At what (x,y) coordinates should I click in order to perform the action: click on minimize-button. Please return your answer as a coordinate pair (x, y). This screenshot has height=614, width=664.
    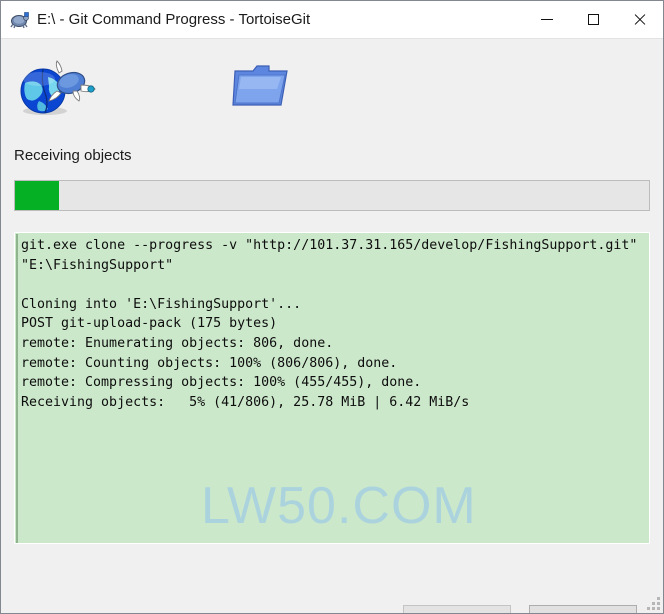
    Looking at the image, I should click on (547, 19).